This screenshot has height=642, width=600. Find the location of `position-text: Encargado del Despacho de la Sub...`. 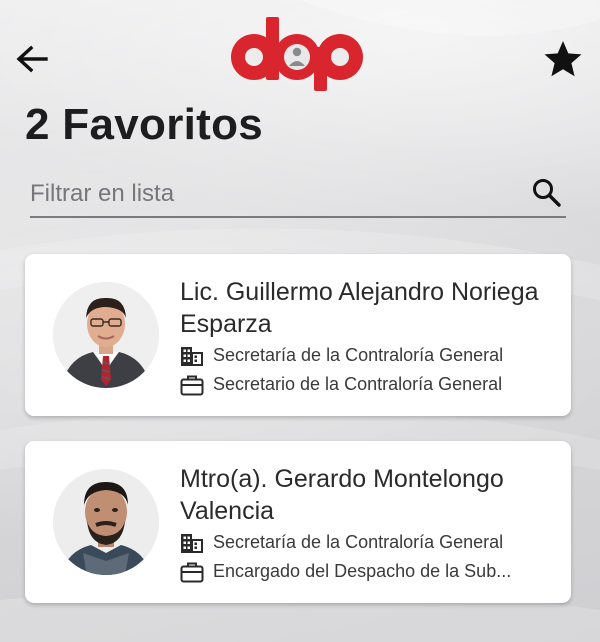

position-text: Encargado del Despacho de la Sub... is located at coordinates (362, 571).